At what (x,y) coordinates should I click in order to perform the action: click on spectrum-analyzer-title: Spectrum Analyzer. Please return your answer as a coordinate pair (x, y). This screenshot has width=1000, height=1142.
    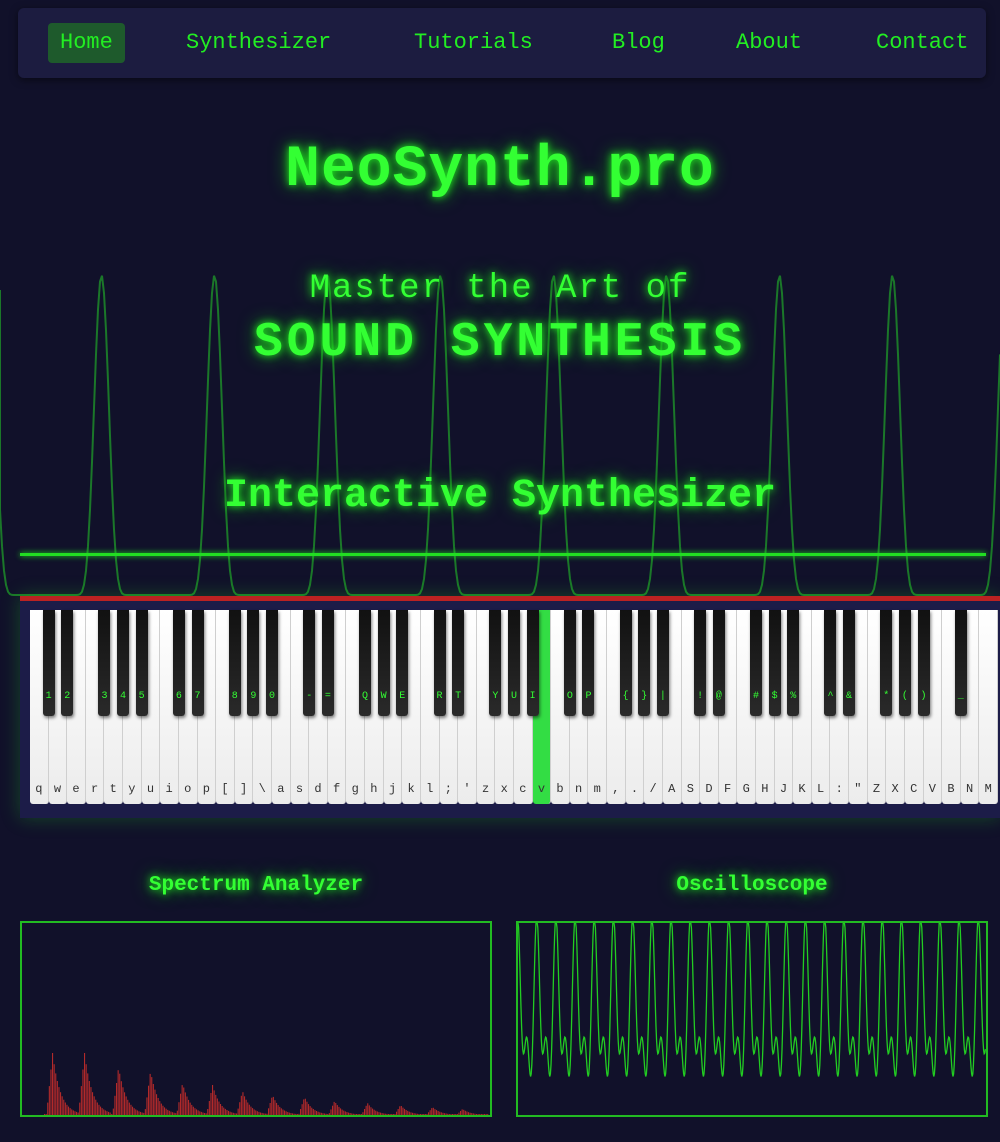
    Looking at the image, I should click on (256, 885).